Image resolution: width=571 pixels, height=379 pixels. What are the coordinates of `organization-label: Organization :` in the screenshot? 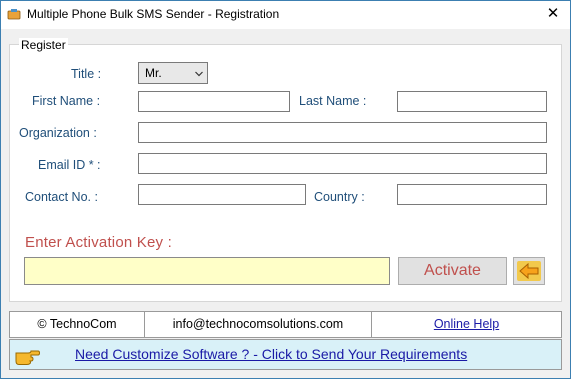 It's located at (58, 133).